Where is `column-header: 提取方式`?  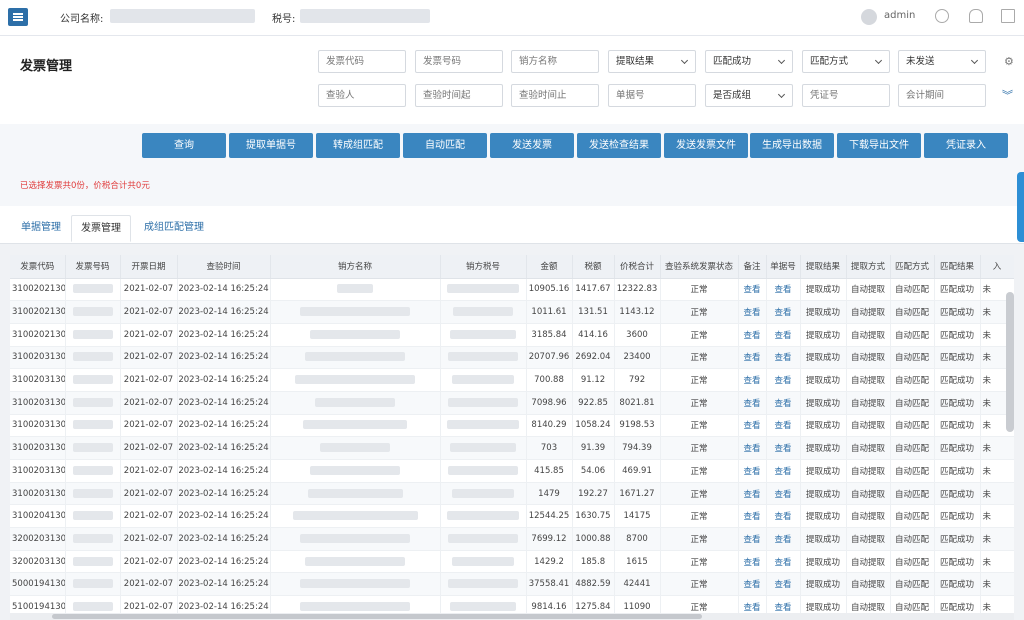 column-header: 提取方式 is located at coordinates (868, 267).